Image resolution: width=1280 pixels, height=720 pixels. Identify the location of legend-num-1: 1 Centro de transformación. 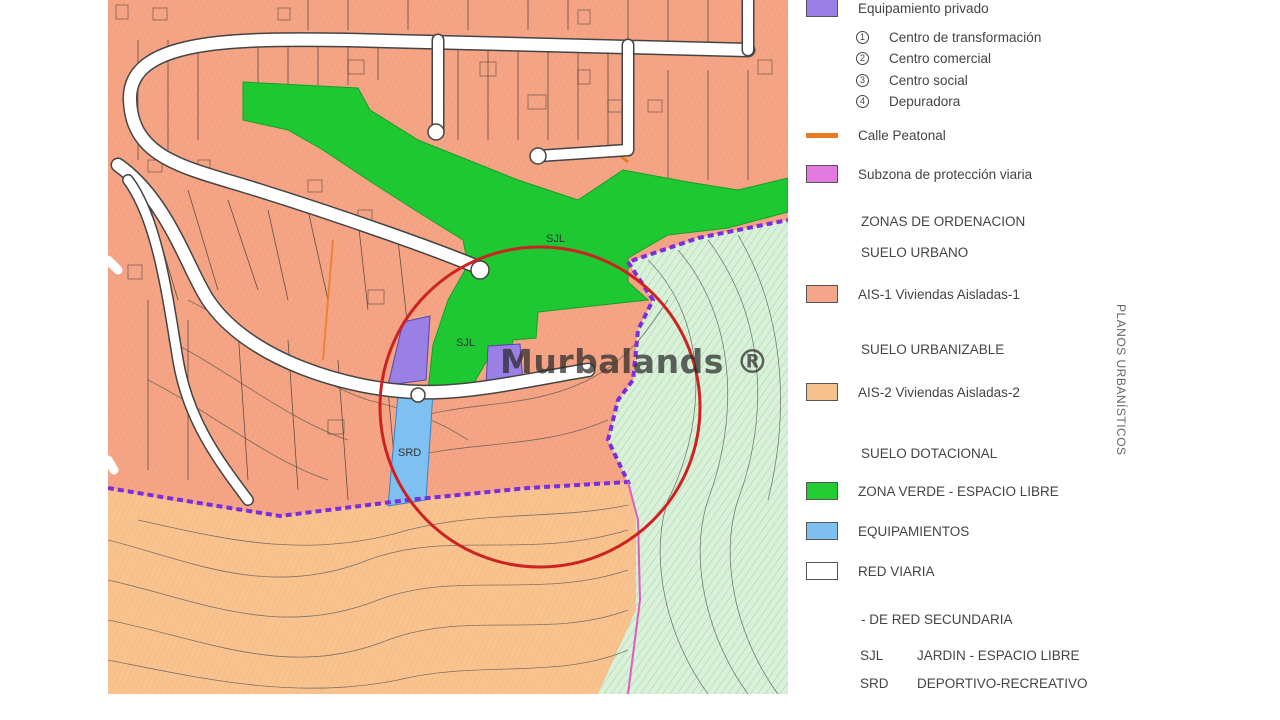
(948, 37).